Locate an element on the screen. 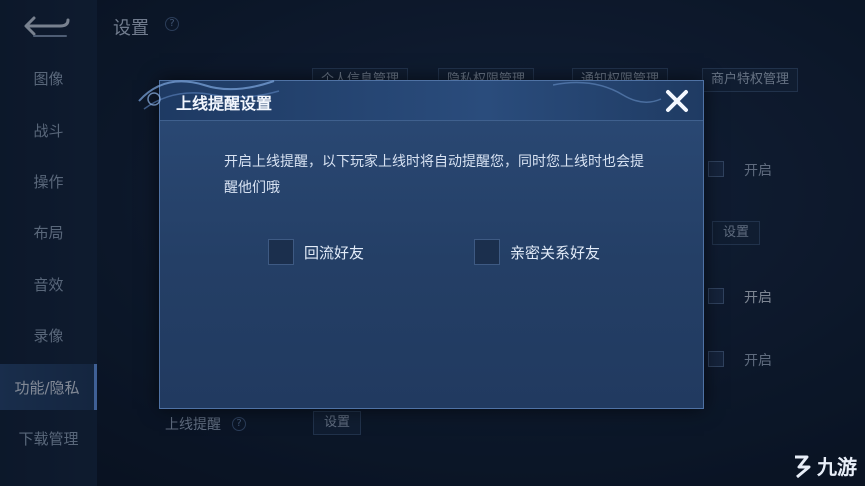 Image resolution: width=865 pixels, height=486 pixels. option-returning-friends: 回流好友 is located at coordinates (316, 252).